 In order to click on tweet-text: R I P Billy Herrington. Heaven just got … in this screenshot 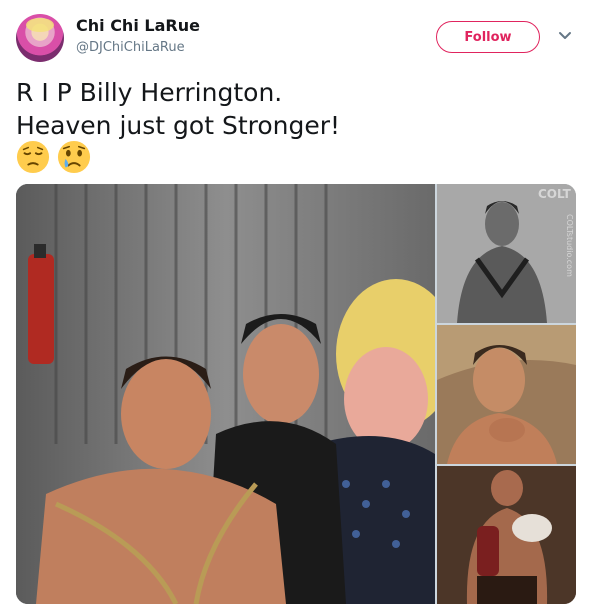, I will do `click(296, 109)`.